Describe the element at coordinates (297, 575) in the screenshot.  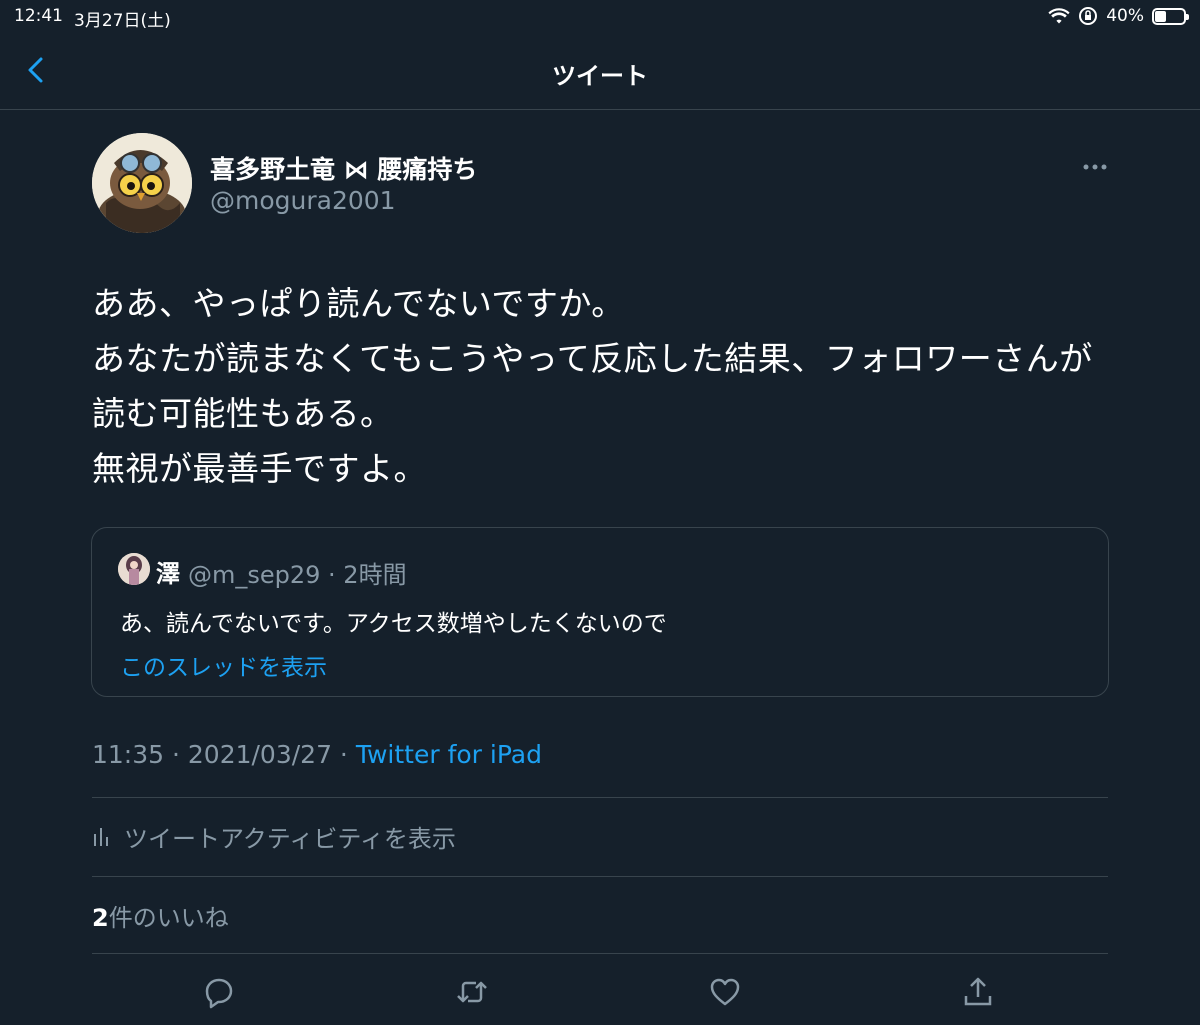
I see `quoted-handle-time: @m_sep29 · 2時間` at that location.